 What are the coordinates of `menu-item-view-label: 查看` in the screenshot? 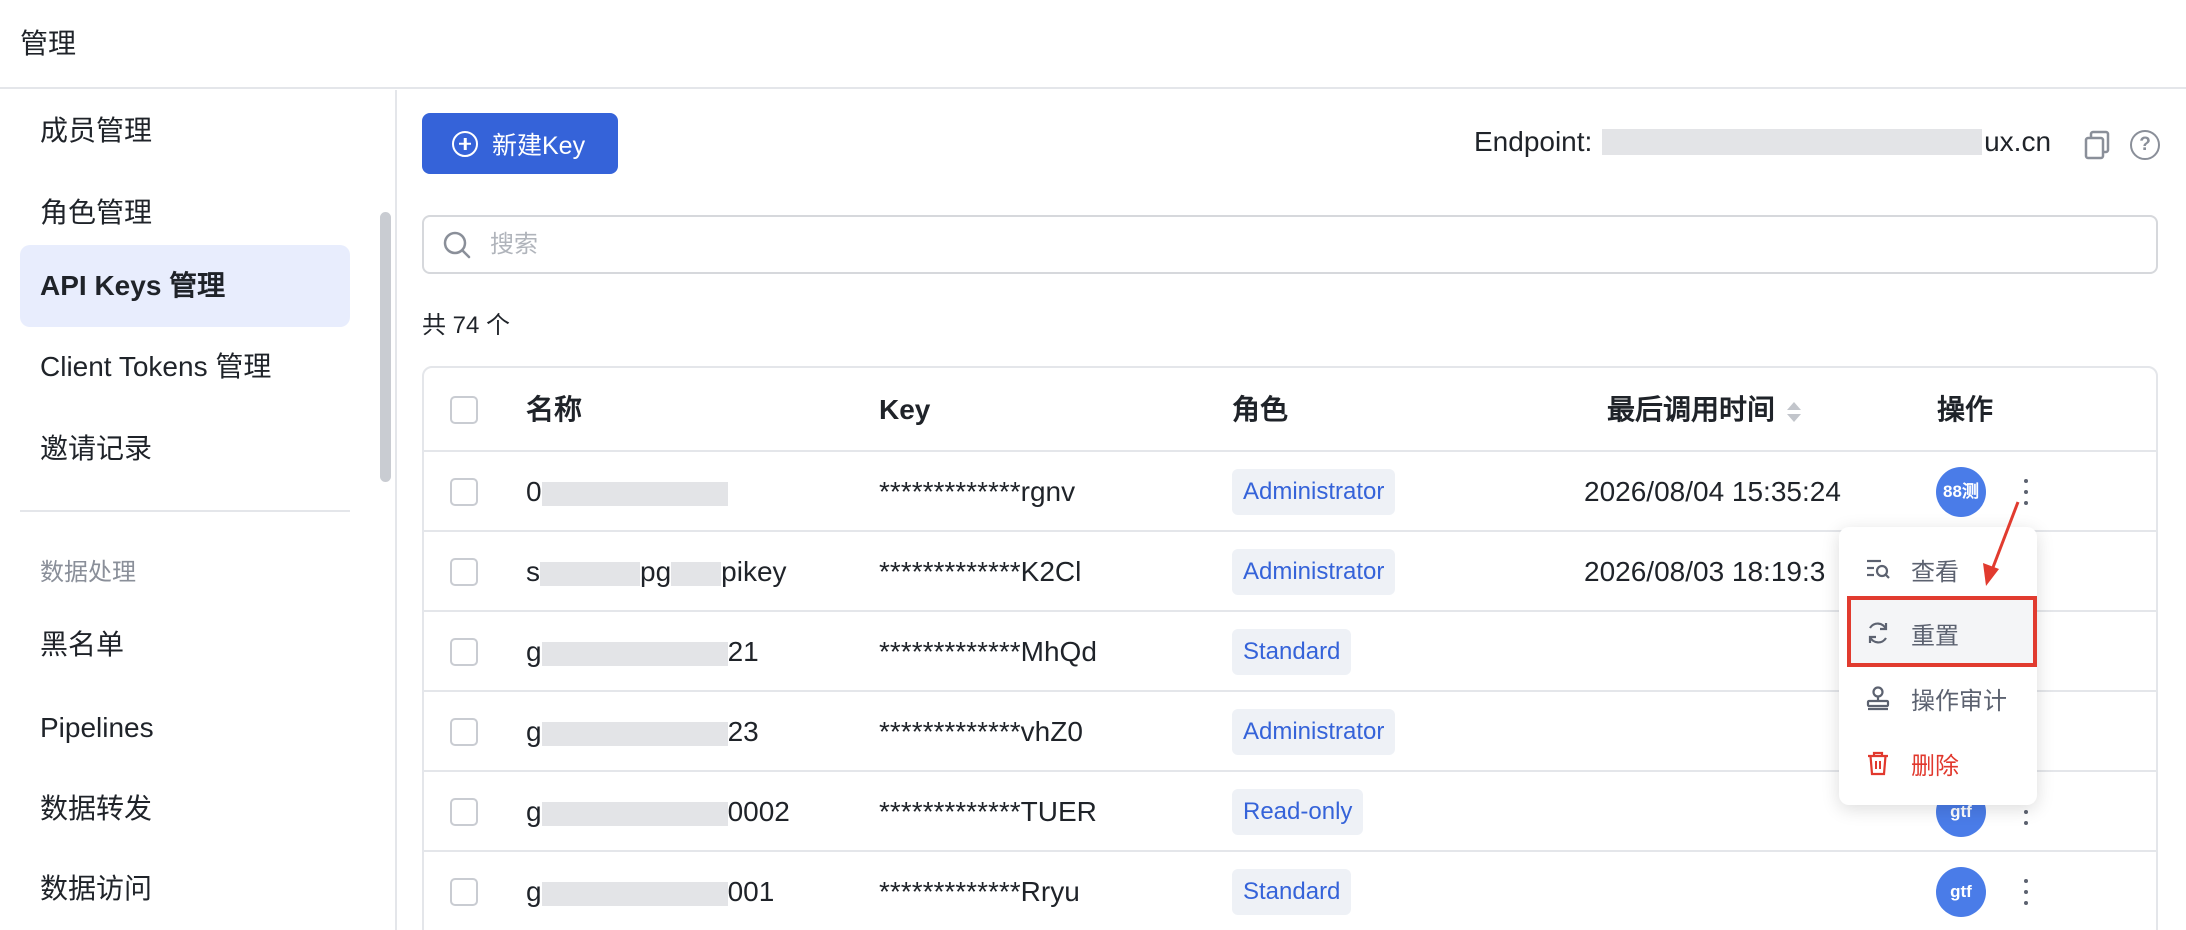 It's located at (1935, 572).